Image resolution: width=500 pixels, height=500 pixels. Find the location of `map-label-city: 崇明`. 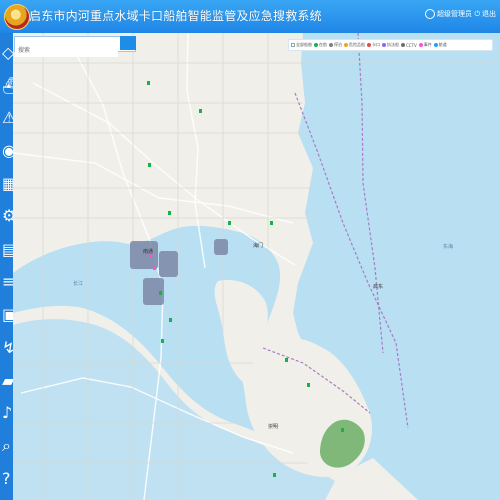

map-label-city: 崇明 is located at coordinates (273, 427).